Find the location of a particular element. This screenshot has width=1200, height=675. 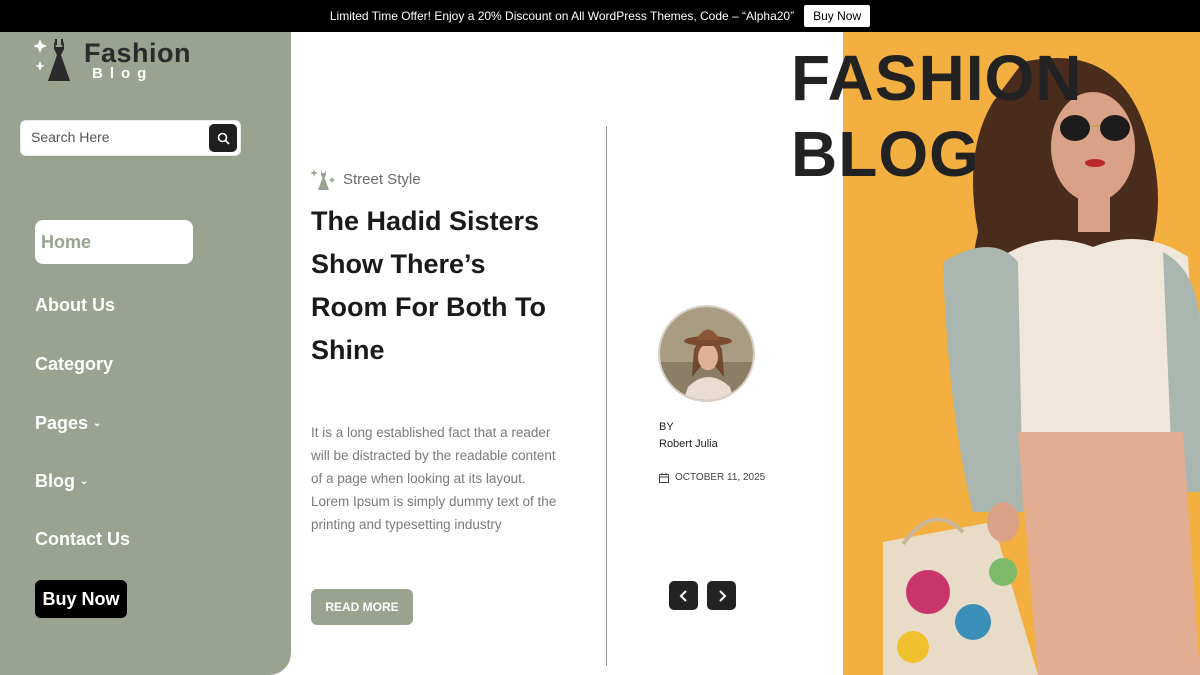

sidebar-buy-now-button: Buy Now is located at coordinates (81, 599).